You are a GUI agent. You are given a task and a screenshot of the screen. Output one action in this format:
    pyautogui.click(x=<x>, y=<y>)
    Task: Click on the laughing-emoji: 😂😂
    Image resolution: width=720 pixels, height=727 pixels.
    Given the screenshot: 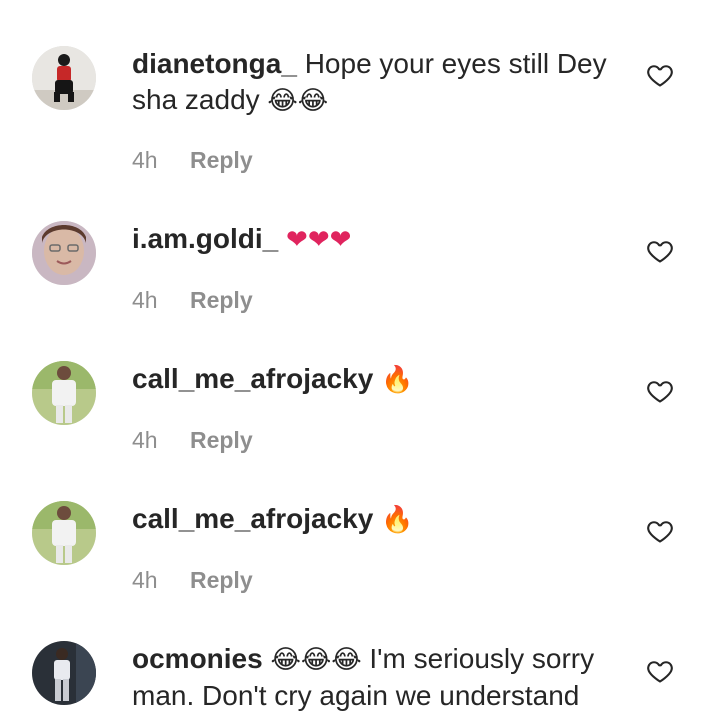 What is the action you would take?
    pyautogui.click(x=298, y=101)
    